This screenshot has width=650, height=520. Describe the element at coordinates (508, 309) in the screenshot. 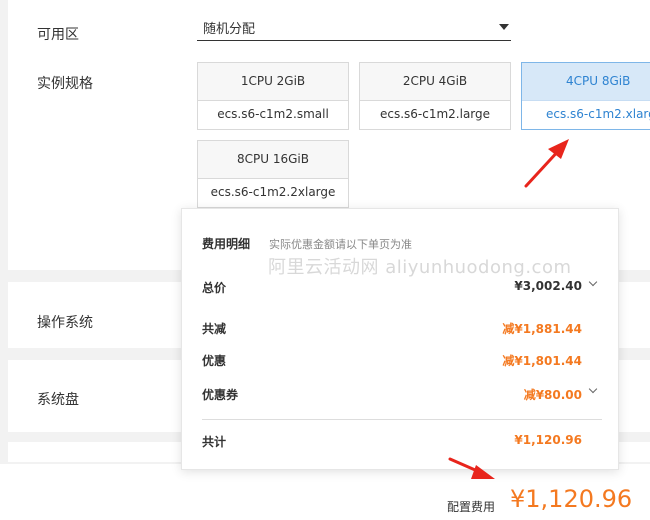

I see `red-arrow-annotation` at that location.